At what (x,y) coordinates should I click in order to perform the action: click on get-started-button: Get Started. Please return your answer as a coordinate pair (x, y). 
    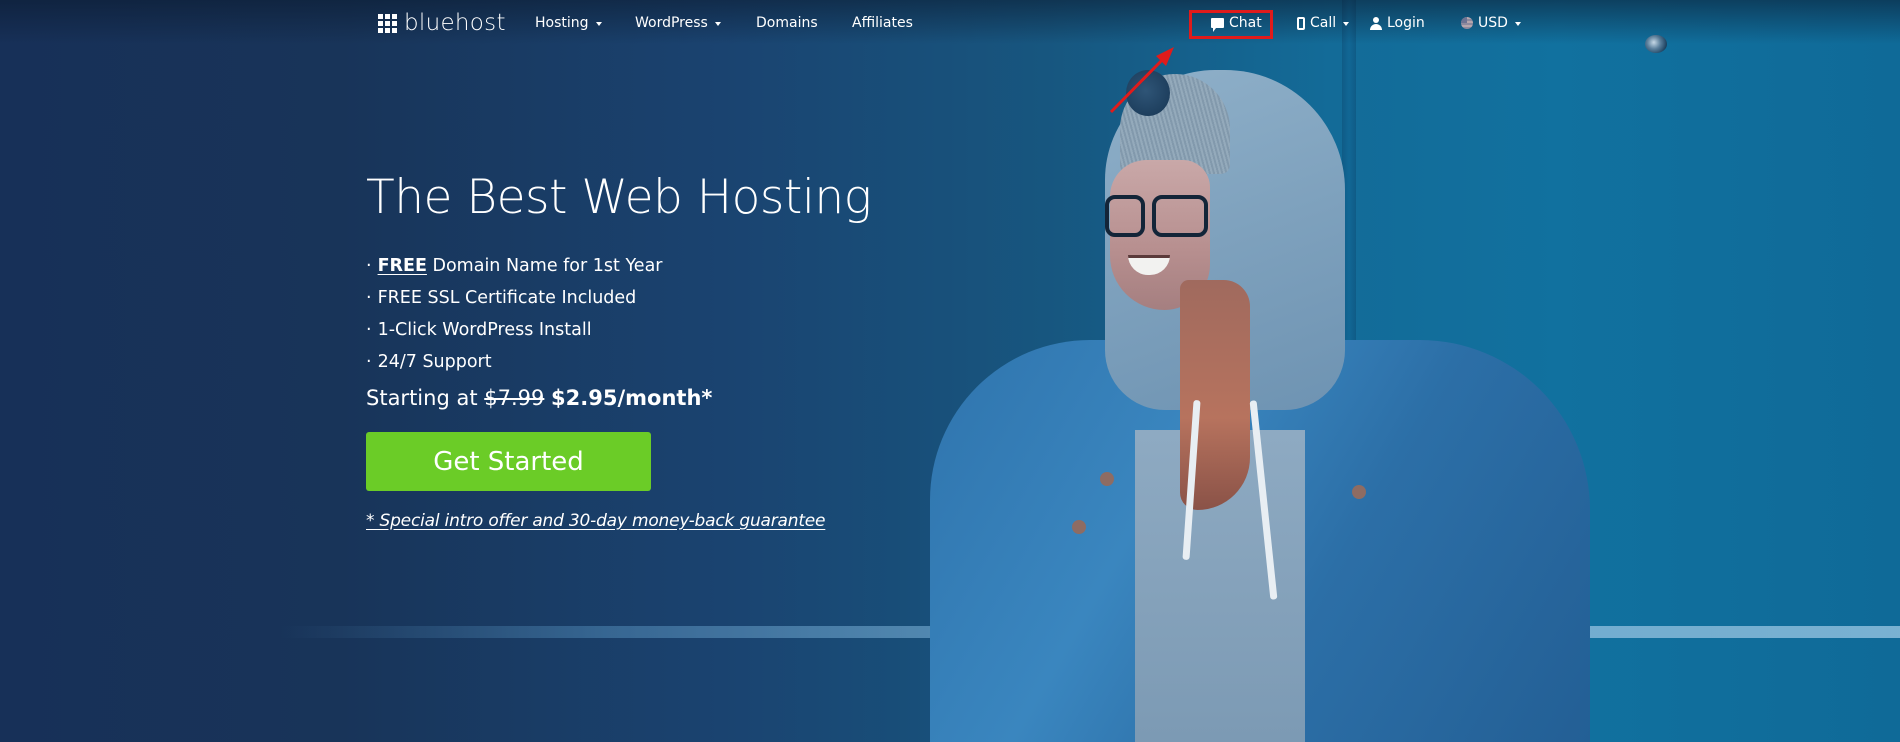
    Looking at the image, I should click on (508, 461).